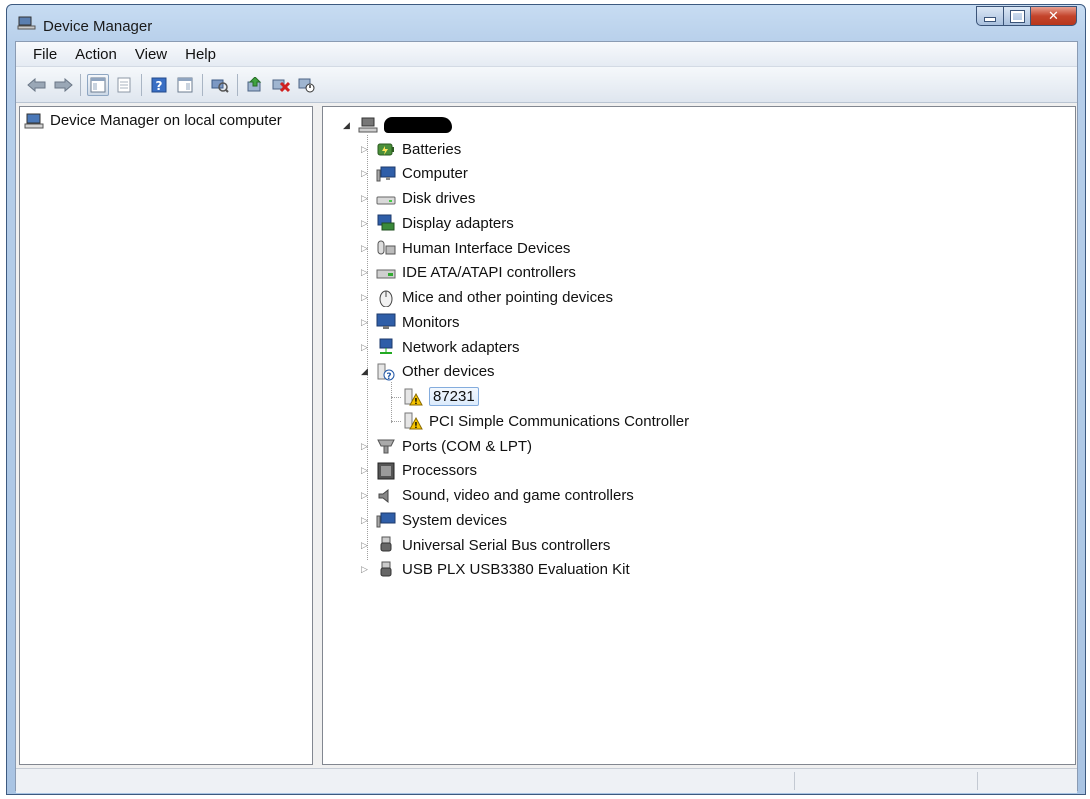 The image size is (1090, 799). Describe the element at coordinates (98, 26) in the screenshot. I see `window-title: Device Manager` at that location.